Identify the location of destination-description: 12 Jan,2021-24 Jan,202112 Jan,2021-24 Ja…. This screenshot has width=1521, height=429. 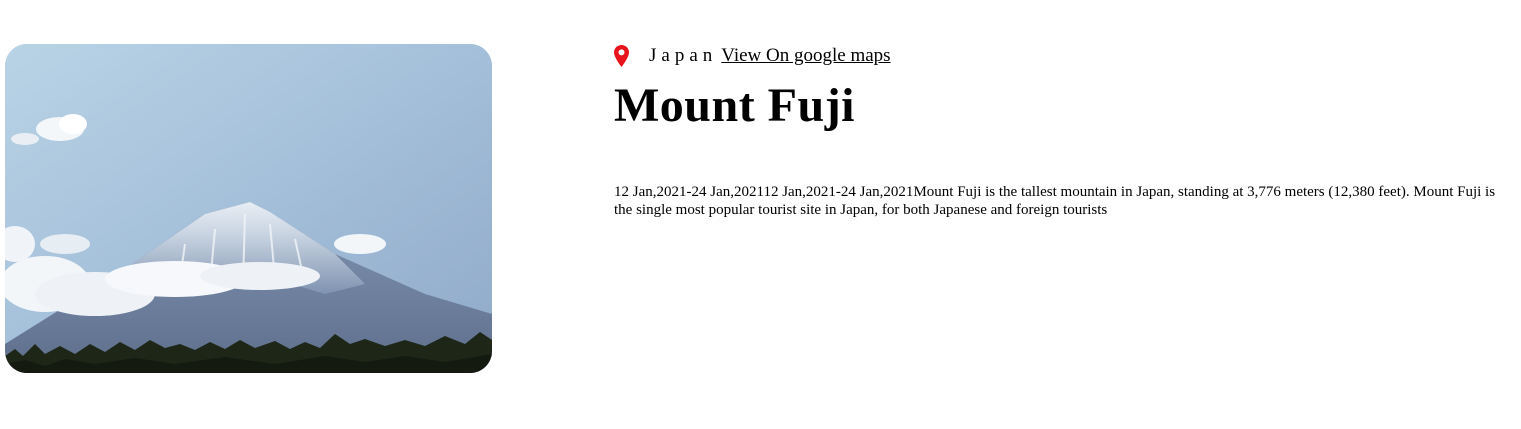
(1064, 201).